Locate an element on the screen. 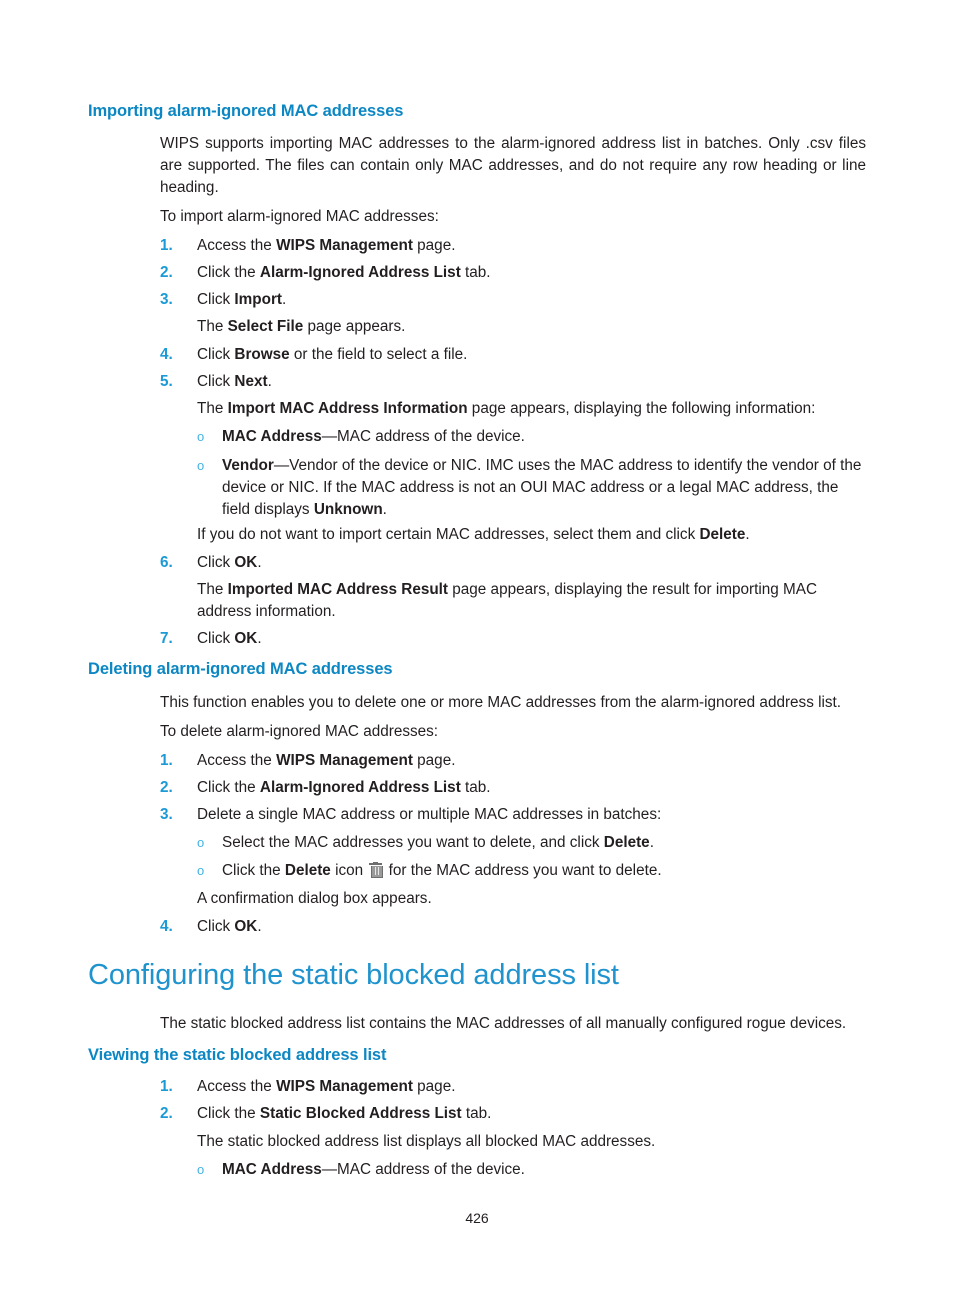  text-post: . is located at coordinates (747, 534).